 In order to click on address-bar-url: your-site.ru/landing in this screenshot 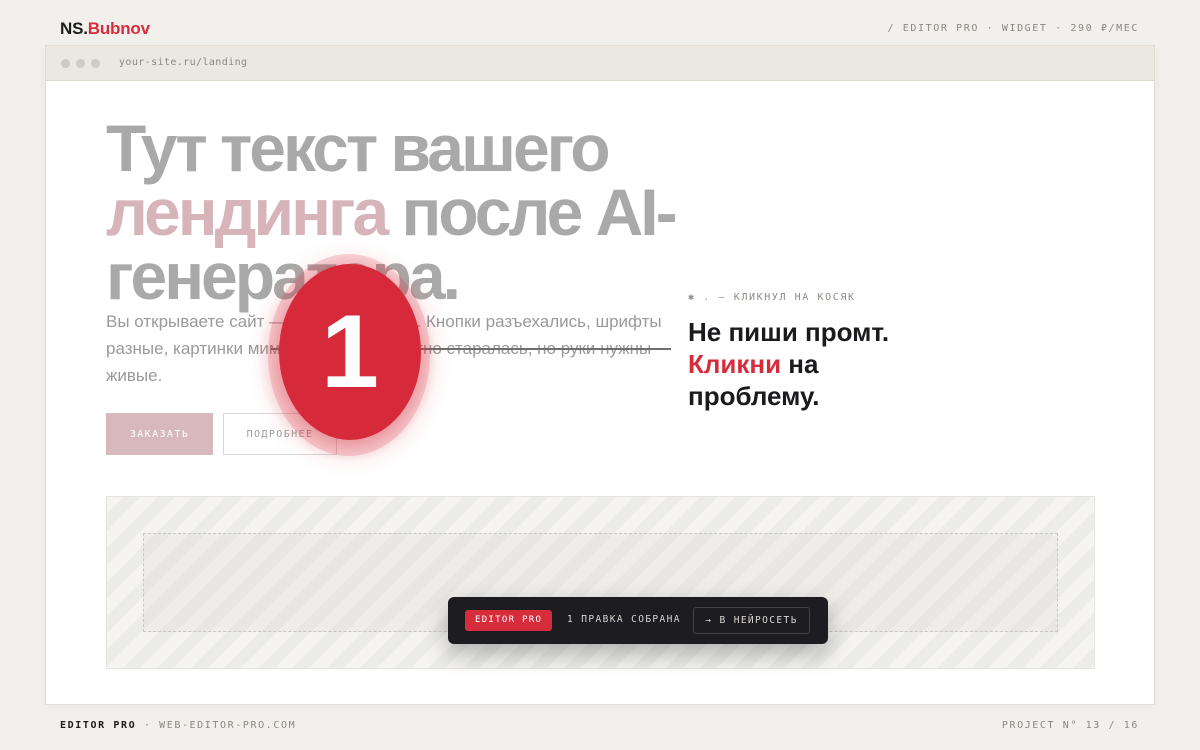, I will do `click(183, 62)`.